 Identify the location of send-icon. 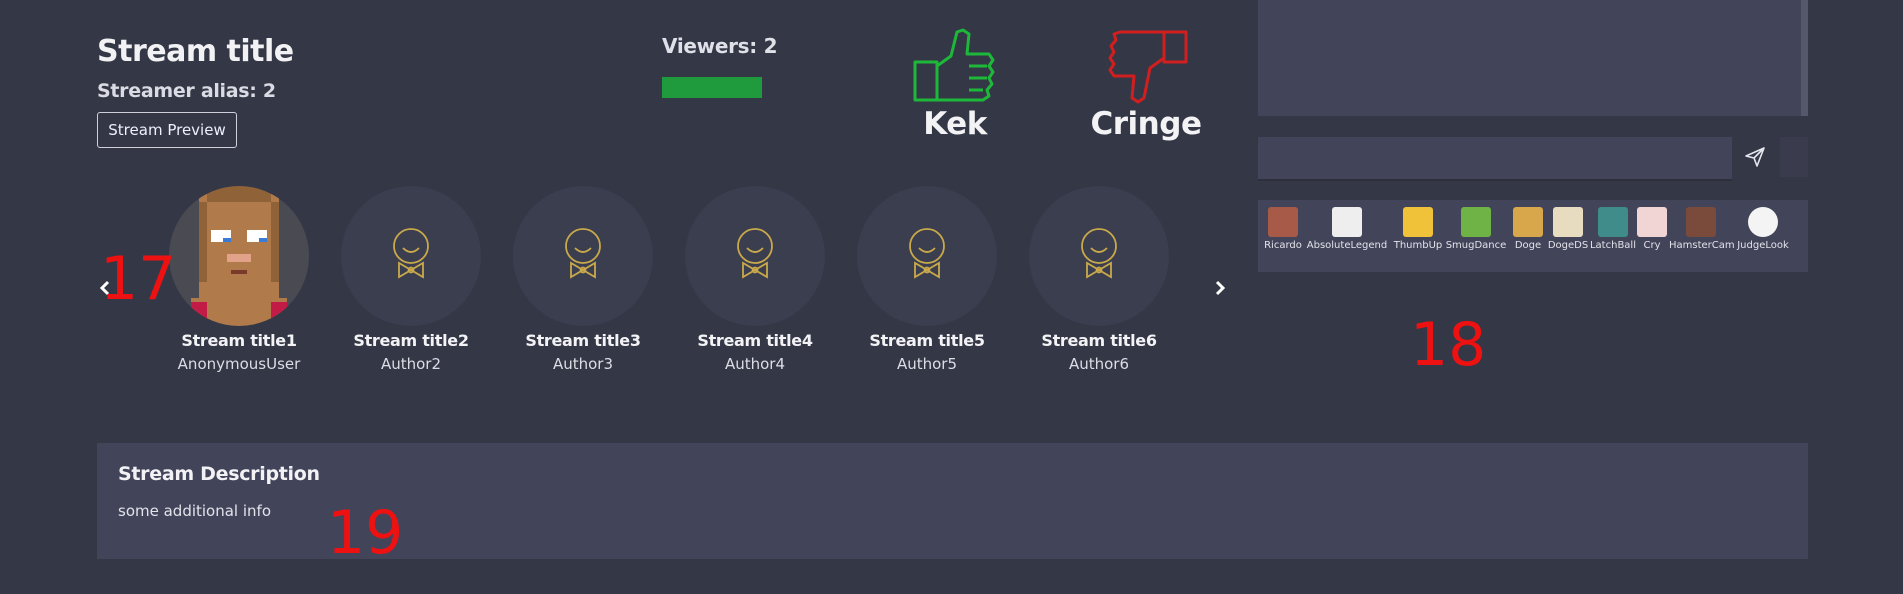
(1755, 157).